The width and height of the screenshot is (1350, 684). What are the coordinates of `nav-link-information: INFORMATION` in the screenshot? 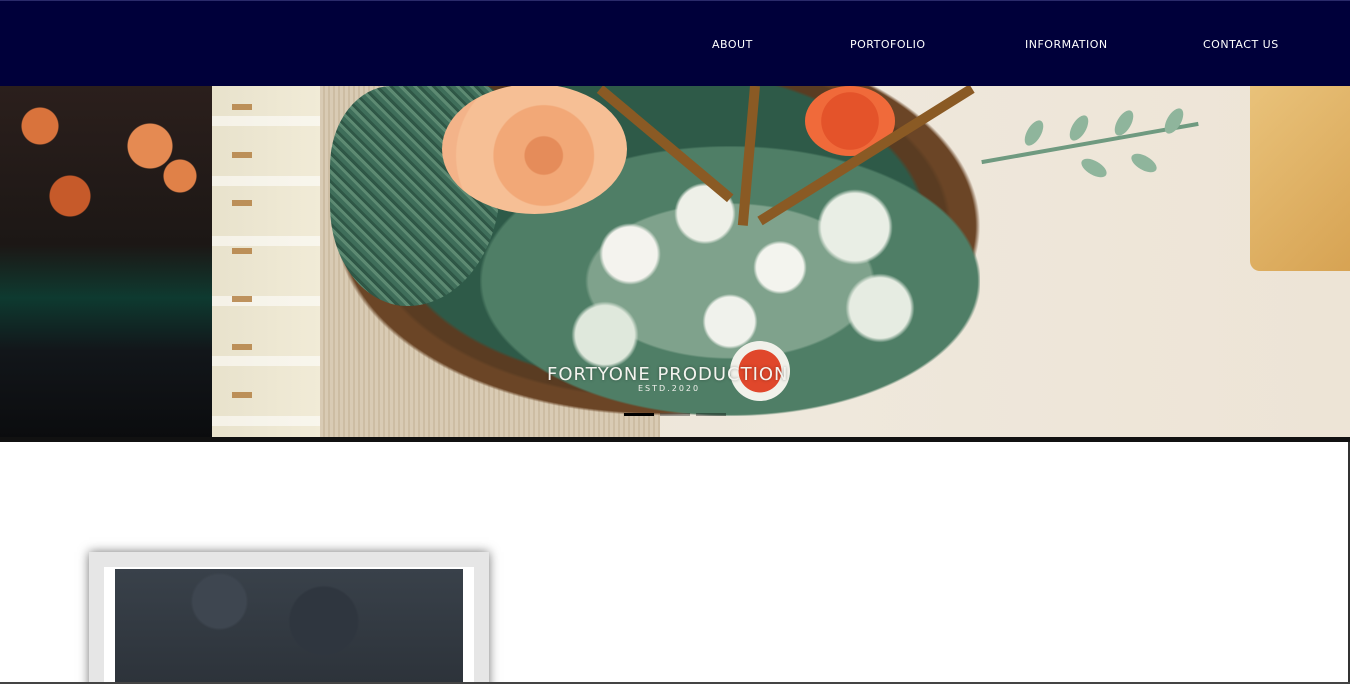 It's located at (1066, 44).